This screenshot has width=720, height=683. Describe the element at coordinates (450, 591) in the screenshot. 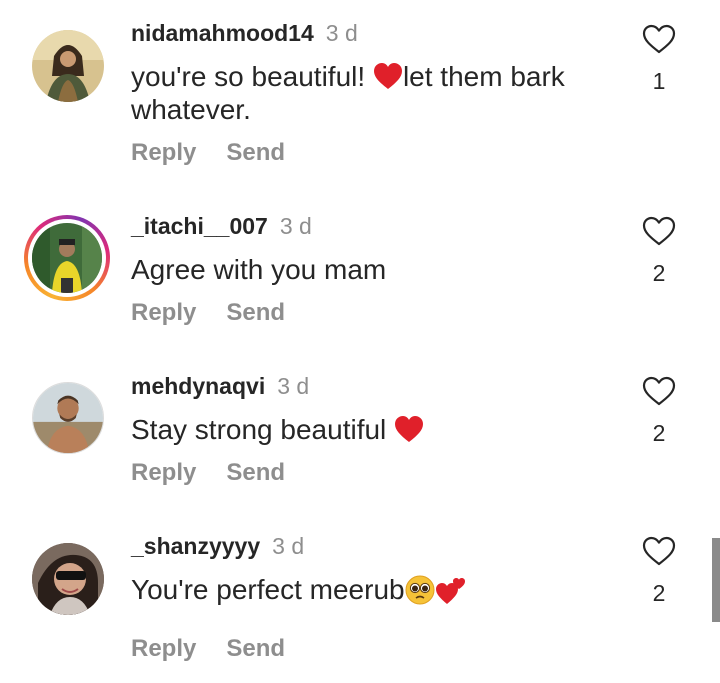

I see `two-hearts-emoji-icon` at that location.